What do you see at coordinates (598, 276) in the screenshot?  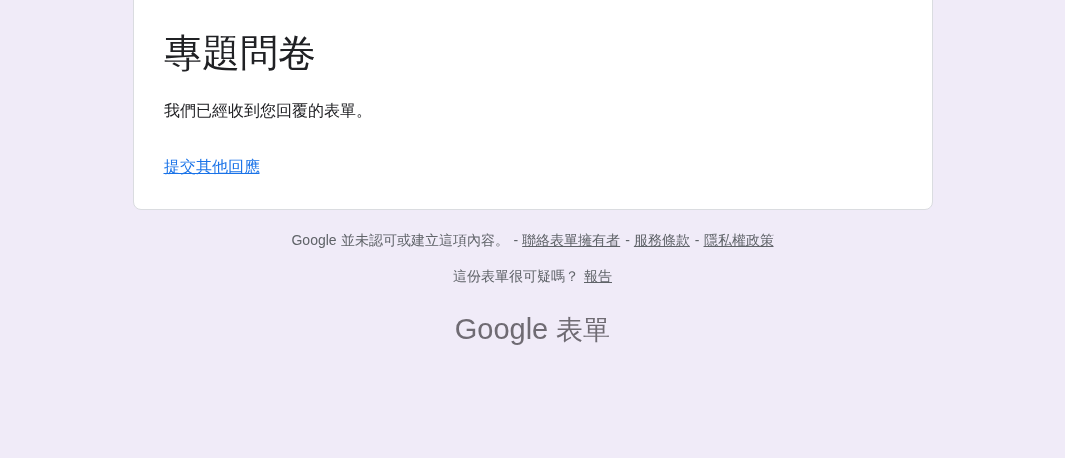 I see `report-link: 報告` at bounding box center [598, 276].